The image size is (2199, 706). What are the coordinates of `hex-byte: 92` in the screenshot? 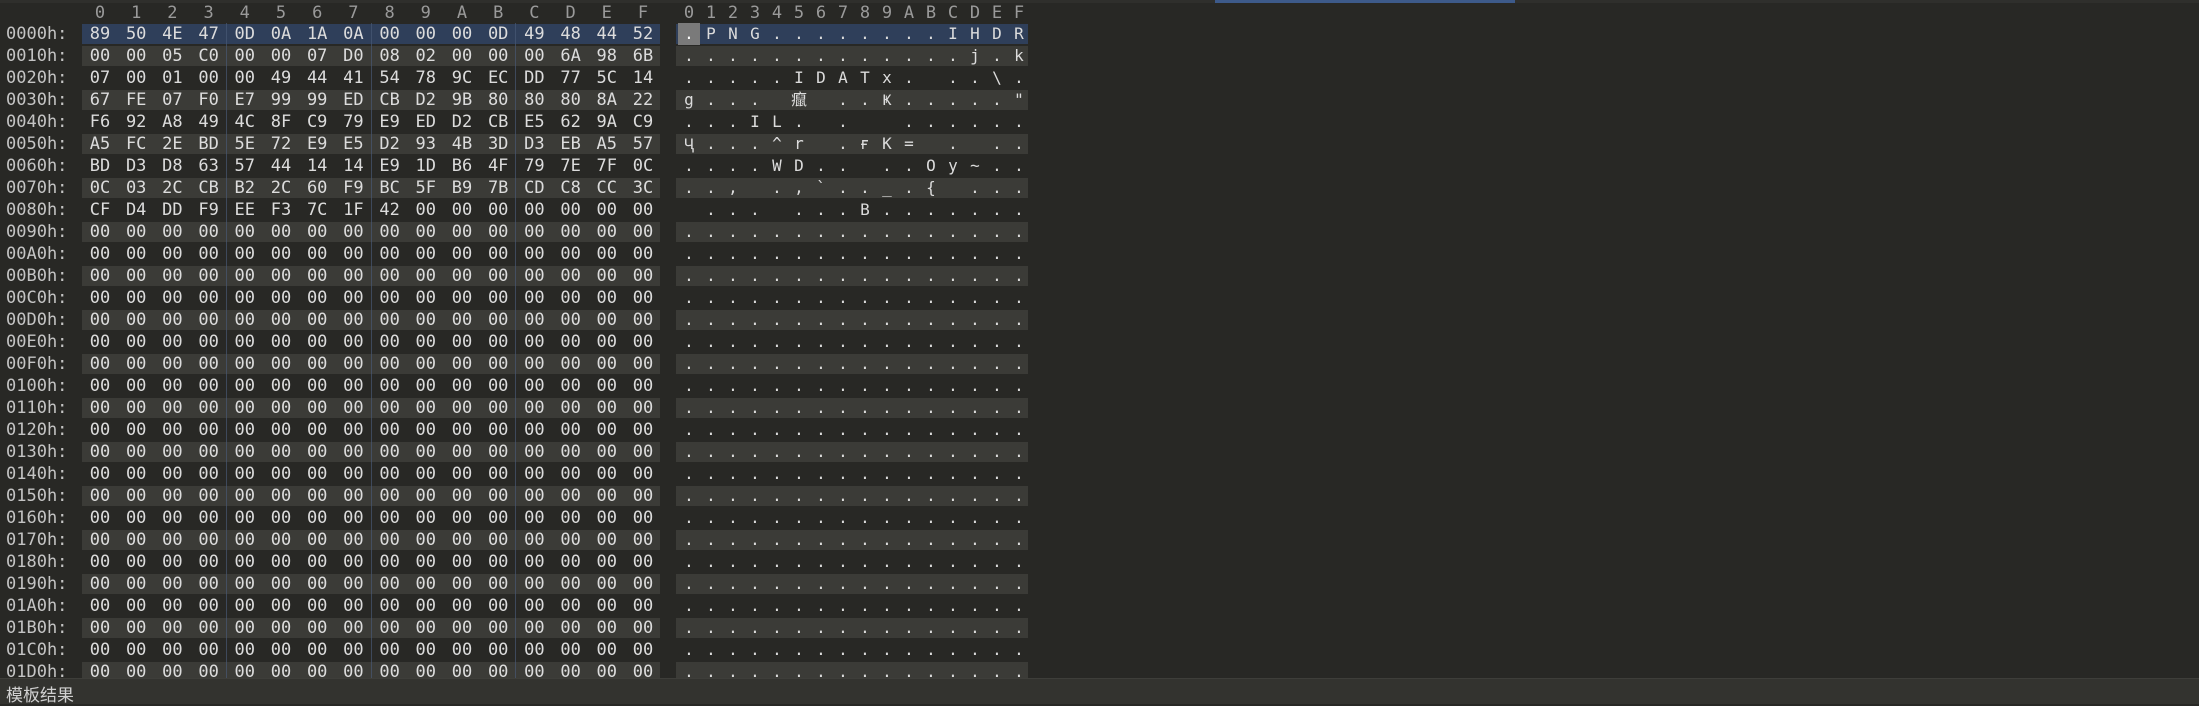 It's located at (136, 122).